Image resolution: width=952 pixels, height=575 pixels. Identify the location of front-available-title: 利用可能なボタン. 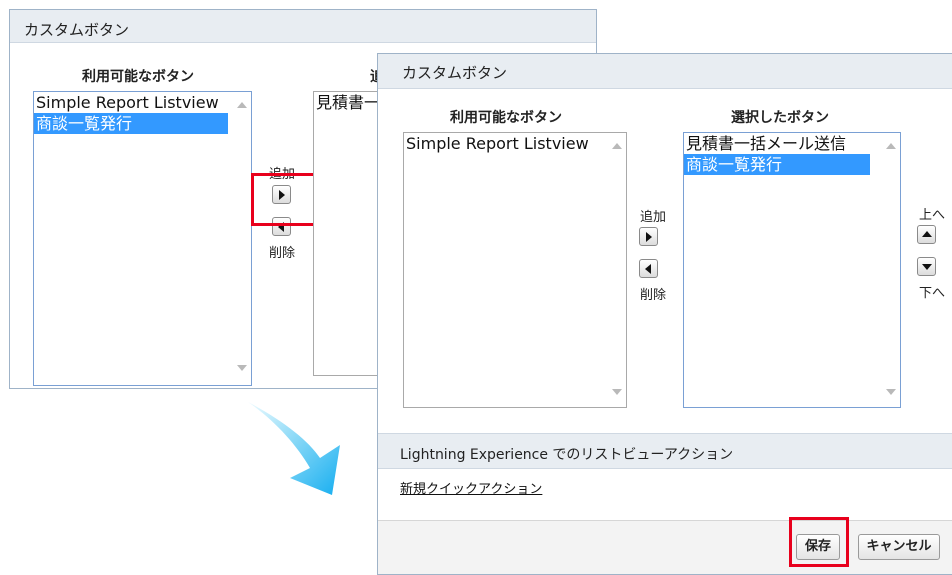
(506, 118).